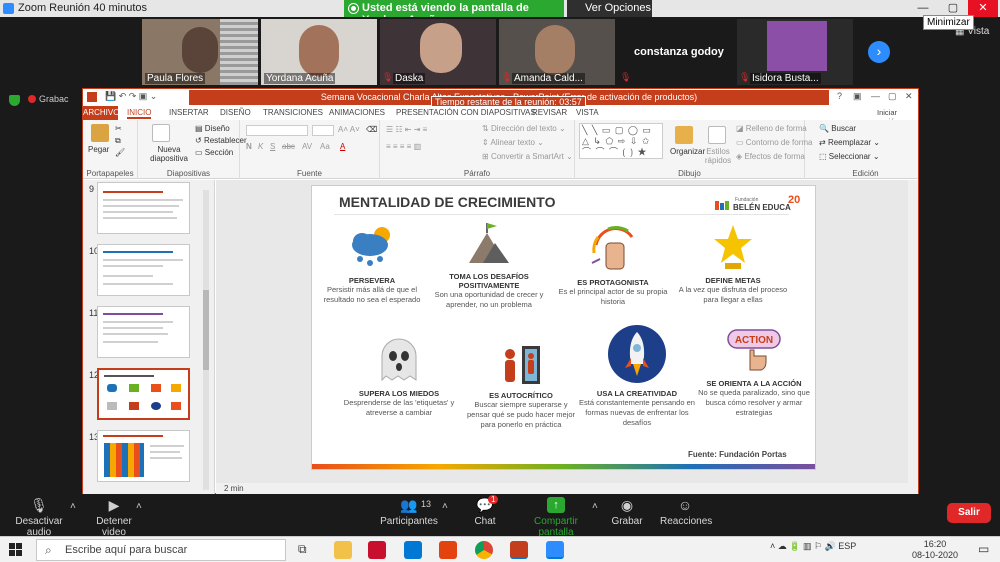  I want to click on ppt-maximize-button: ▢, so click(892, 96).